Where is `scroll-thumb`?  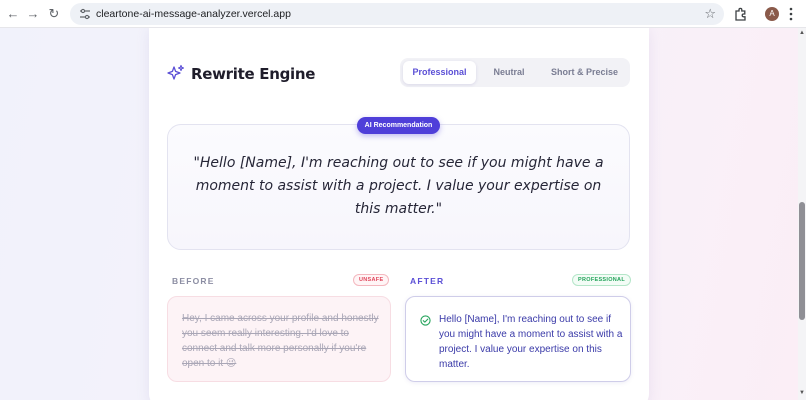
scroll-thumb is located at coordinates (802, 261).